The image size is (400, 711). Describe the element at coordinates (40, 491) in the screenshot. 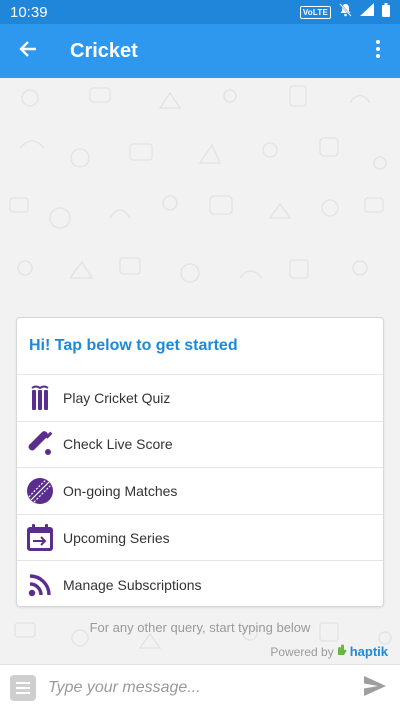

I see `cricket-ball-icon` at that location.